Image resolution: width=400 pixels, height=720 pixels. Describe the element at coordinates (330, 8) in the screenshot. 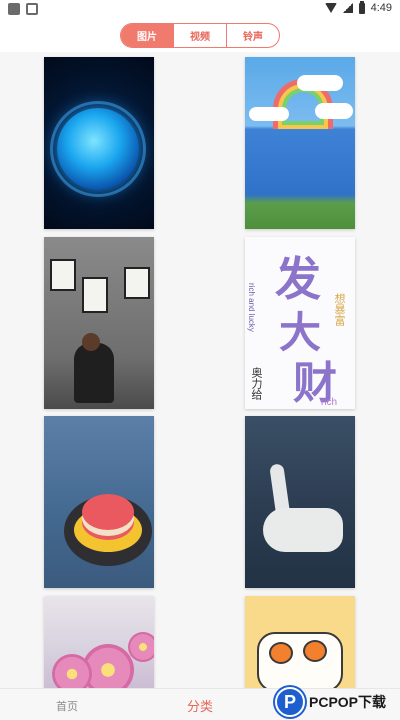

I see `wifi-icon` at that location.